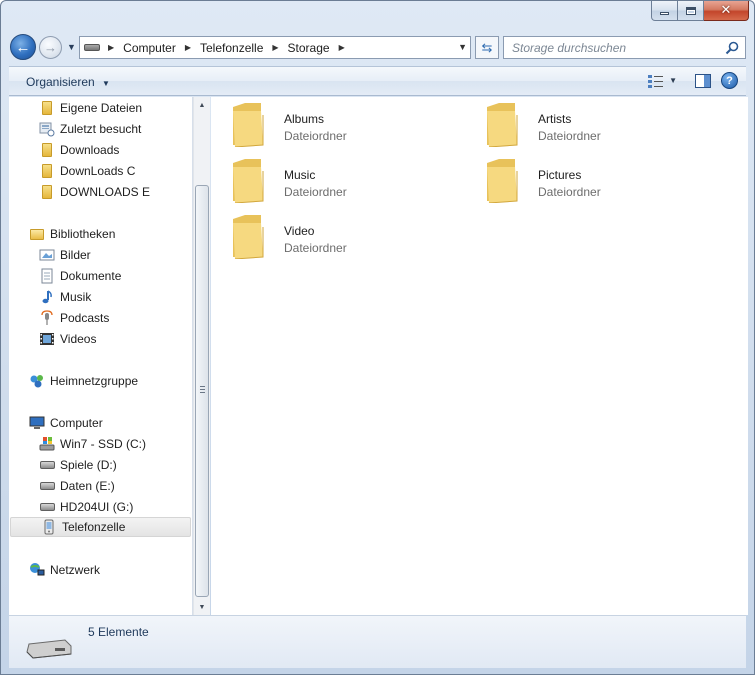 Image resolution: width=755 pixels, height=675 pixels. What do you see at coordinates (75, 255) in the screenshot?
I see `sidebar-item-label: Bilder` at bounding box center [75, 255].